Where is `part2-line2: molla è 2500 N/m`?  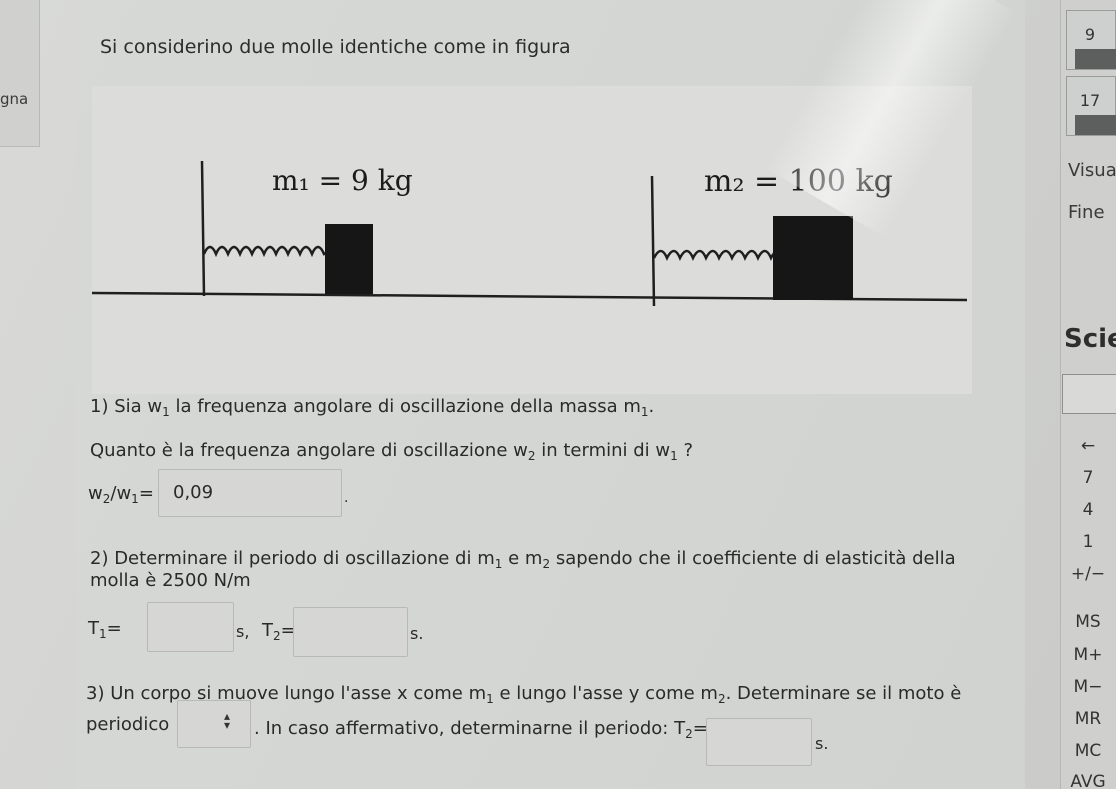
part2-line2: molla è 2500 N/m is located at coordinates (170, 580).